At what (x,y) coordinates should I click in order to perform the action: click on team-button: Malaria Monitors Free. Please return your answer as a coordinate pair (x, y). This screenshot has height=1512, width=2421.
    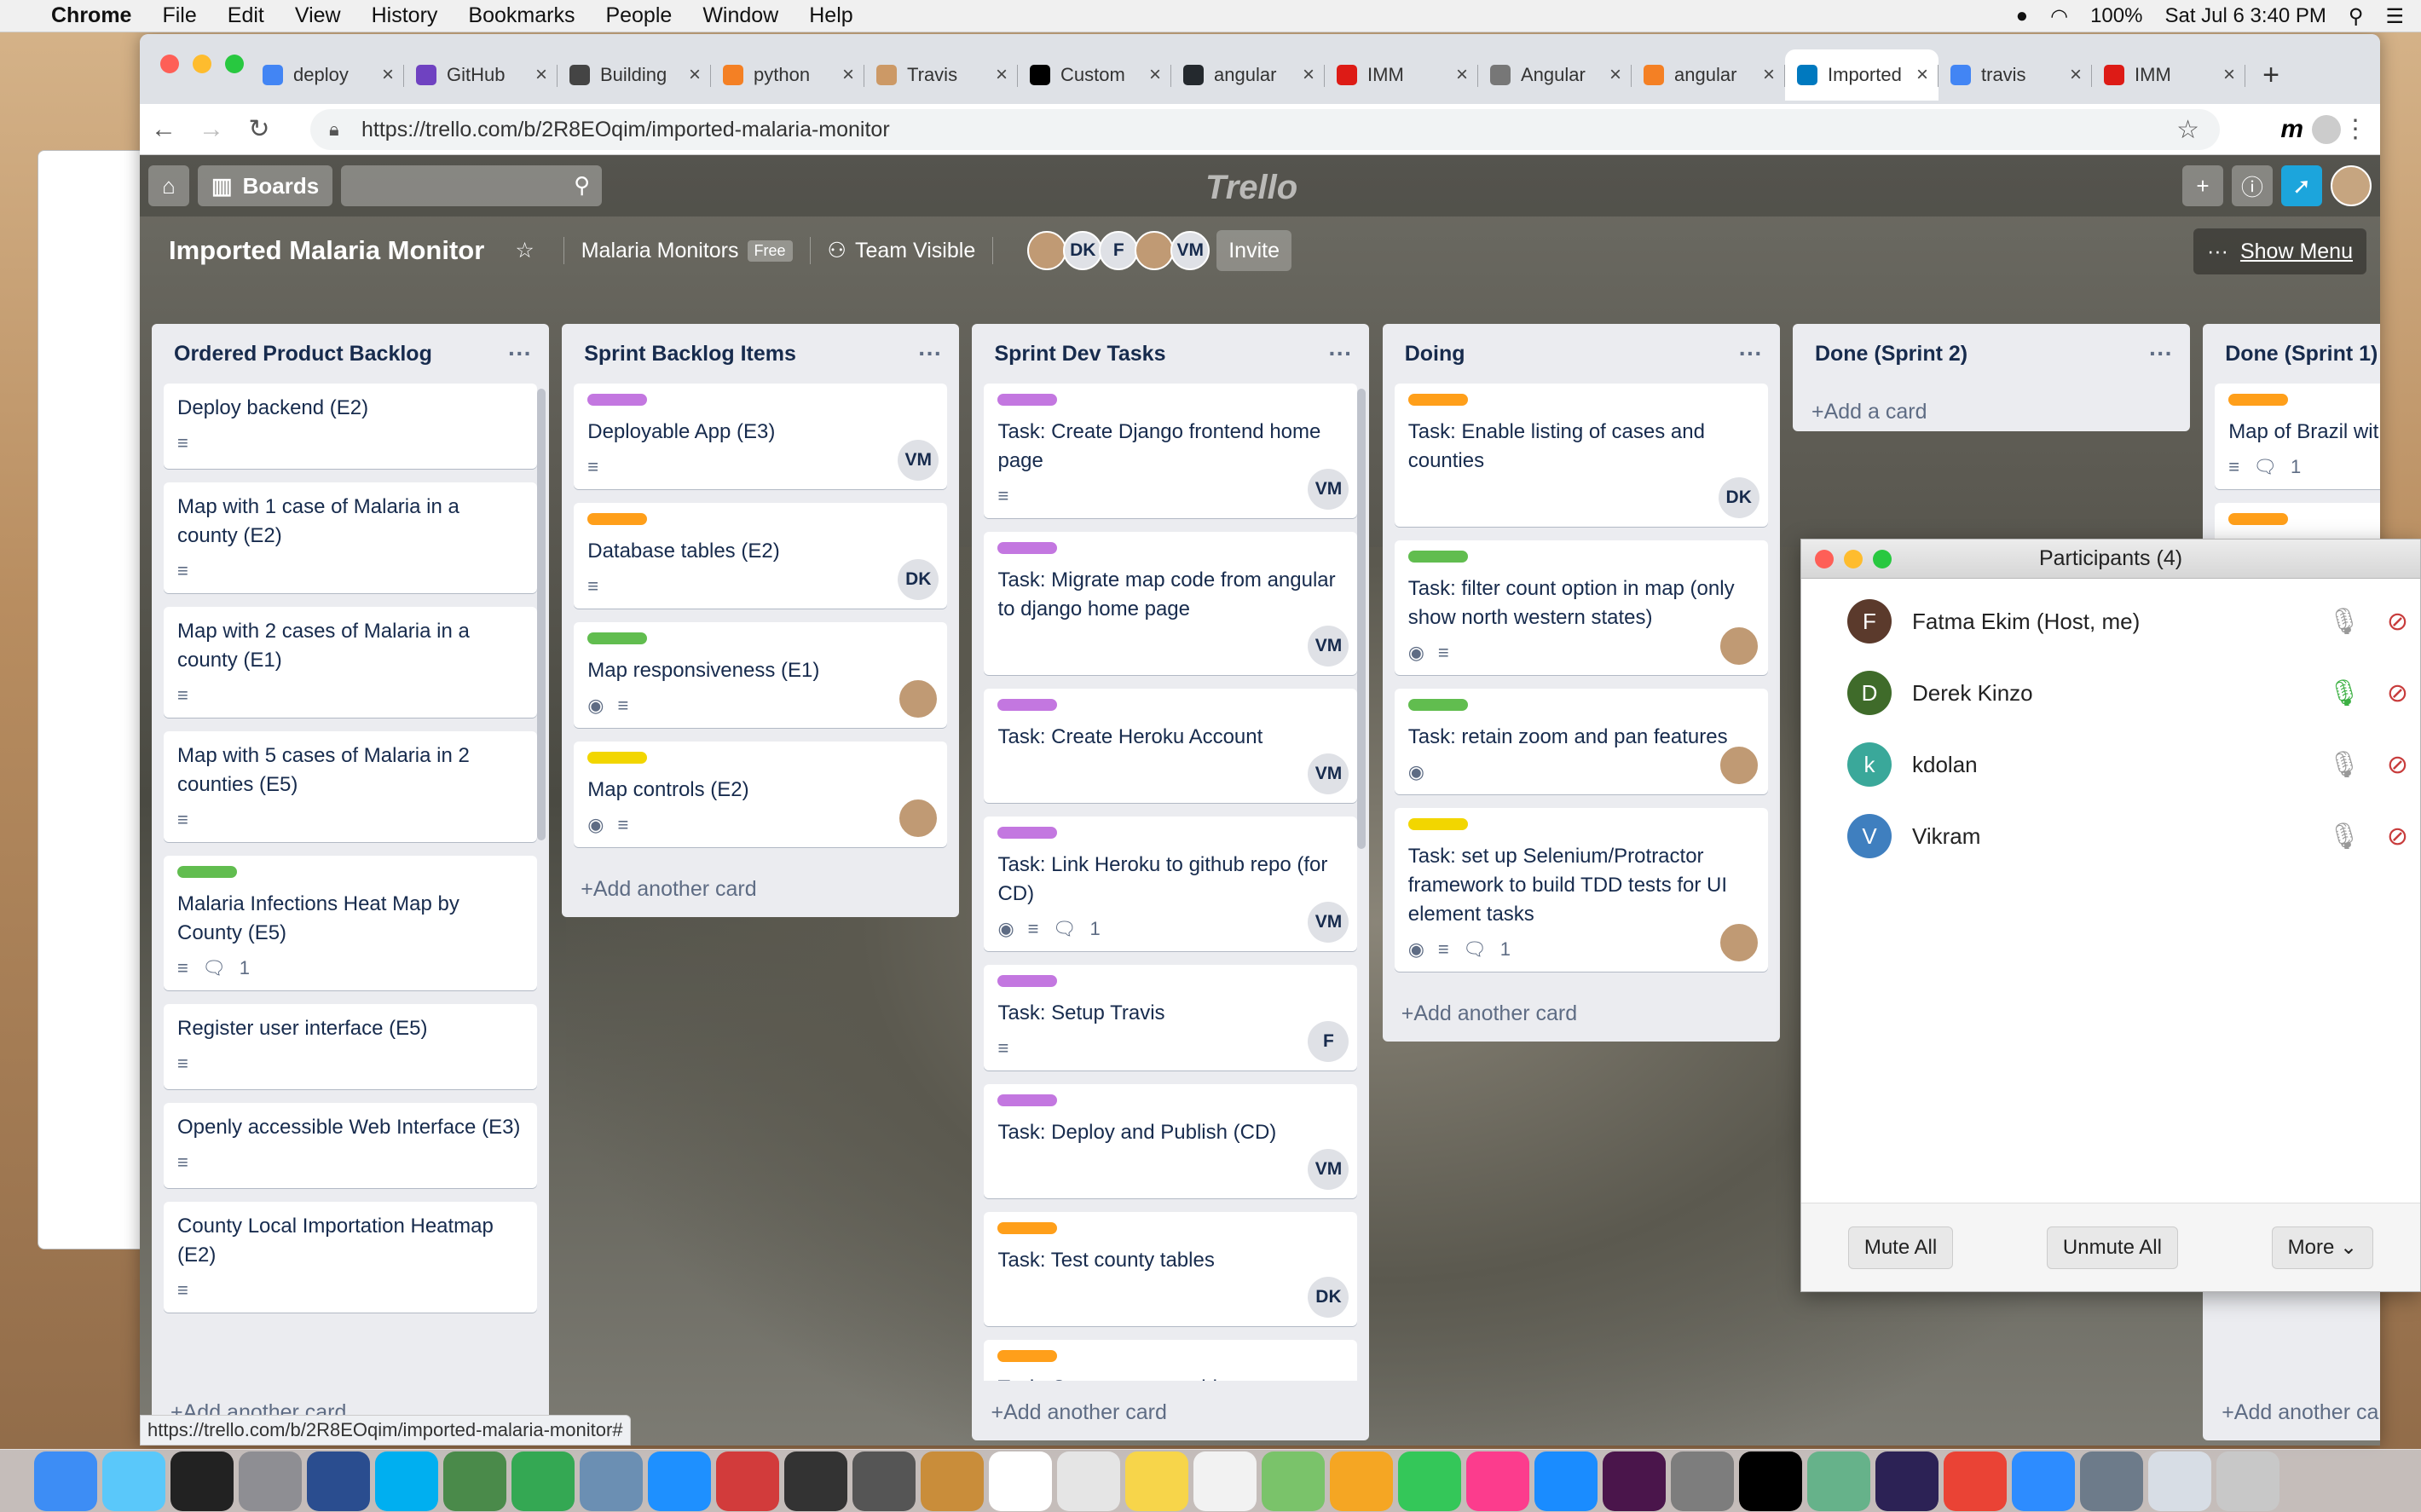
    Looking at the image, I should click on (687, 251).